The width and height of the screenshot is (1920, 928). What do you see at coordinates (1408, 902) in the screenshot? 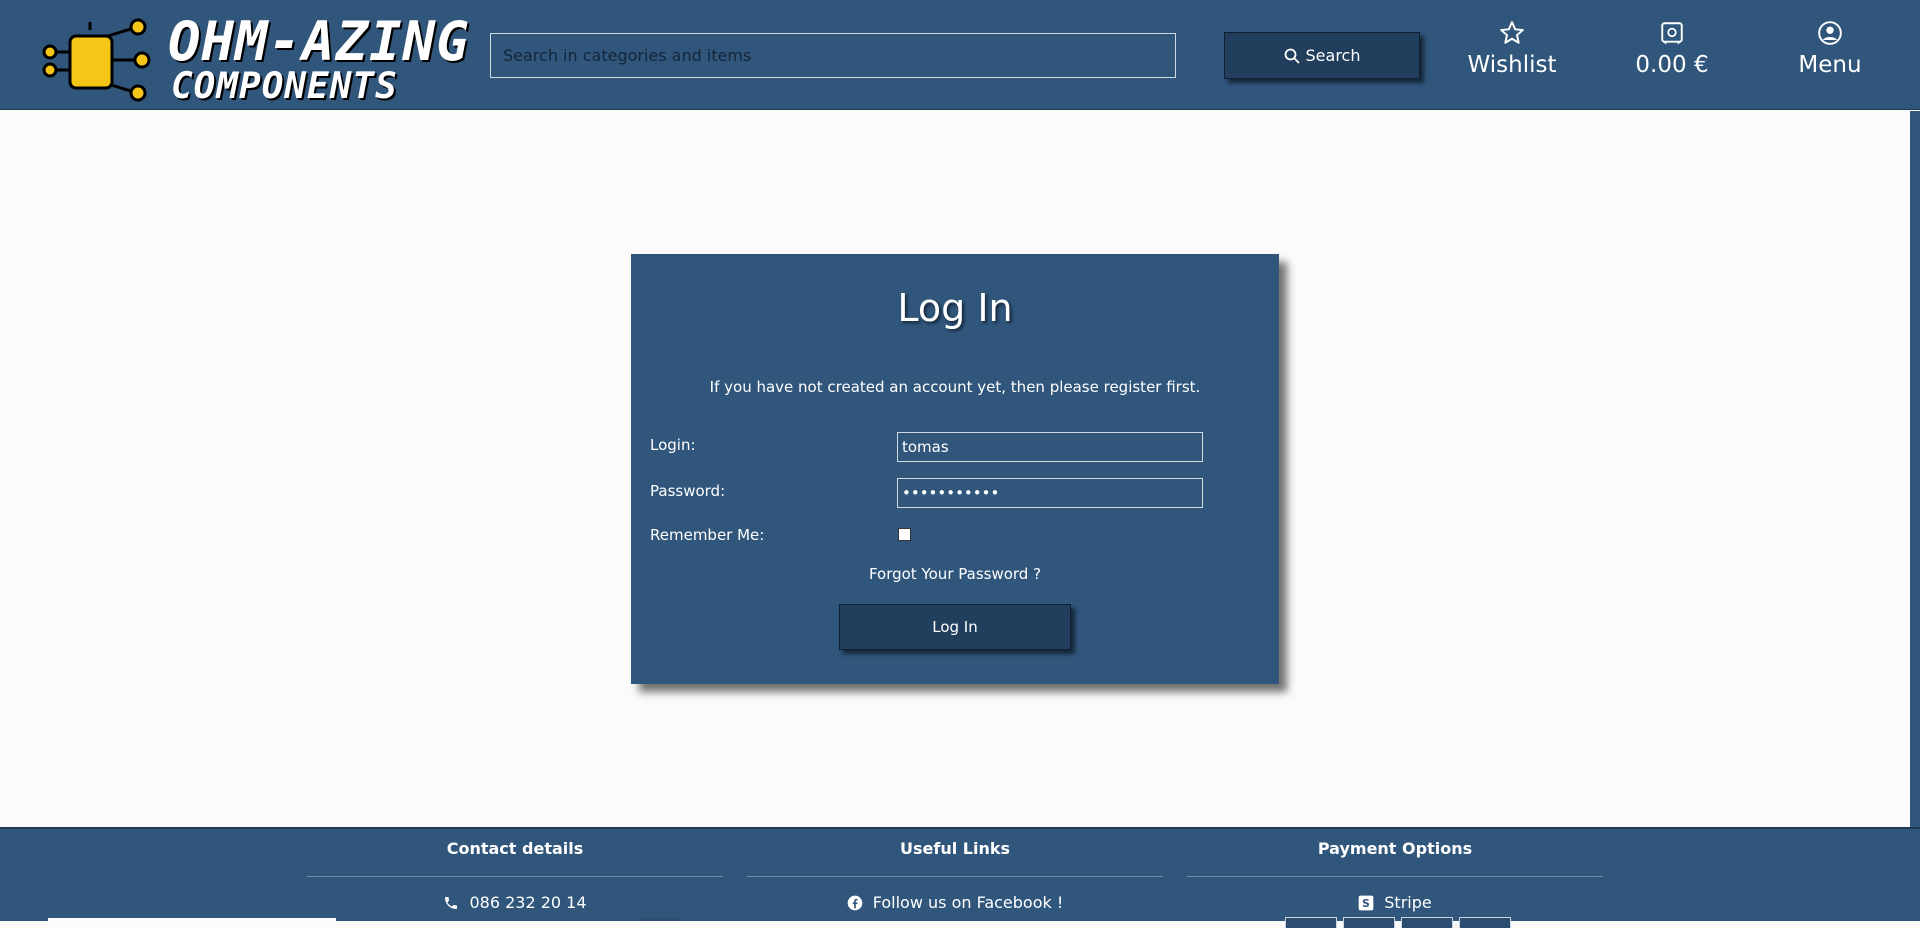
I see `stripe-label: Stripe` at bounding box center [1408, 902].